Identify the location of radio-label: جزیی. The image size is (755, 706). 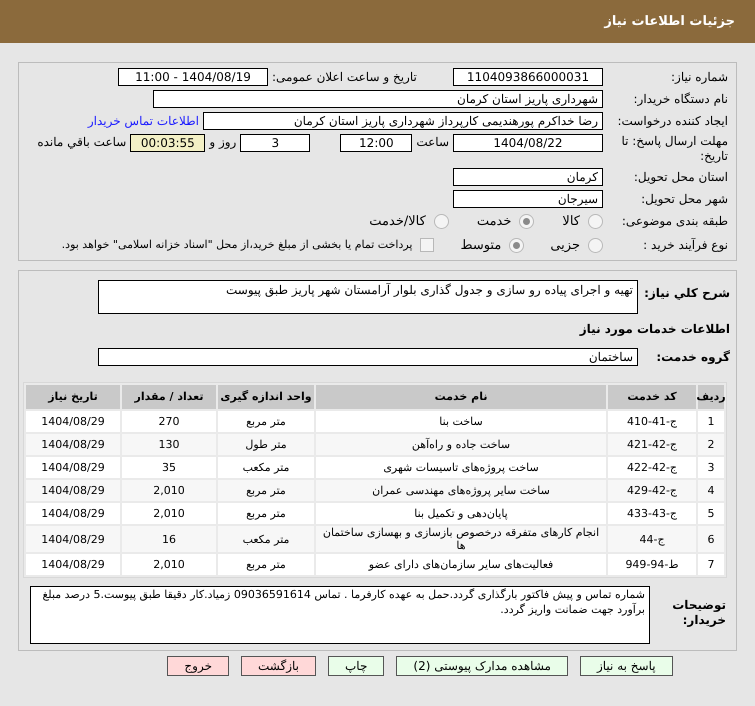
(565, 245).